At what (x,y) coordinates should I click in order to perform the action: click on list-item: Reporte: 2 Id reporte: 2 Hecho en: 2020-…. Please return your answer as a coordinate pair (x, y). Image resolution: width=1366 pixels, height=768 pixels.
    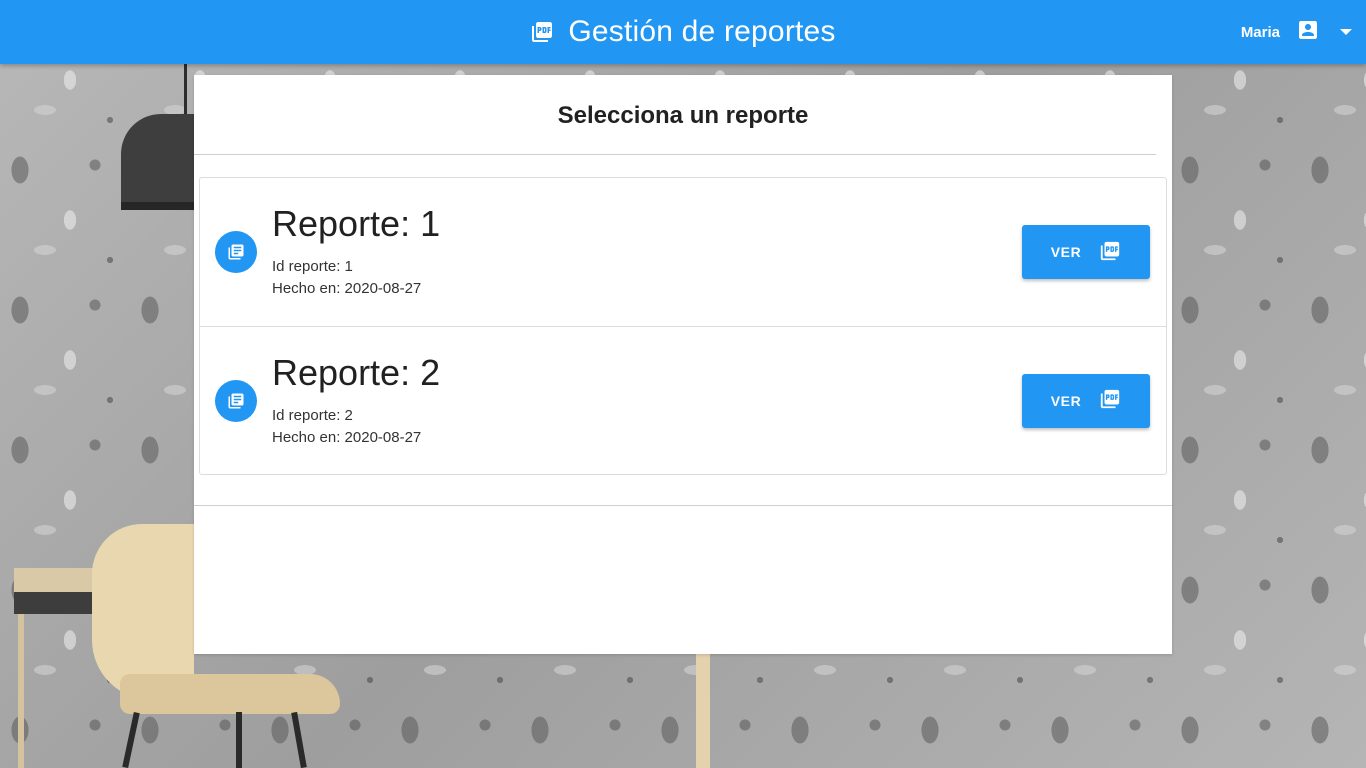
    Looking at the image, I should click on (683, 400).